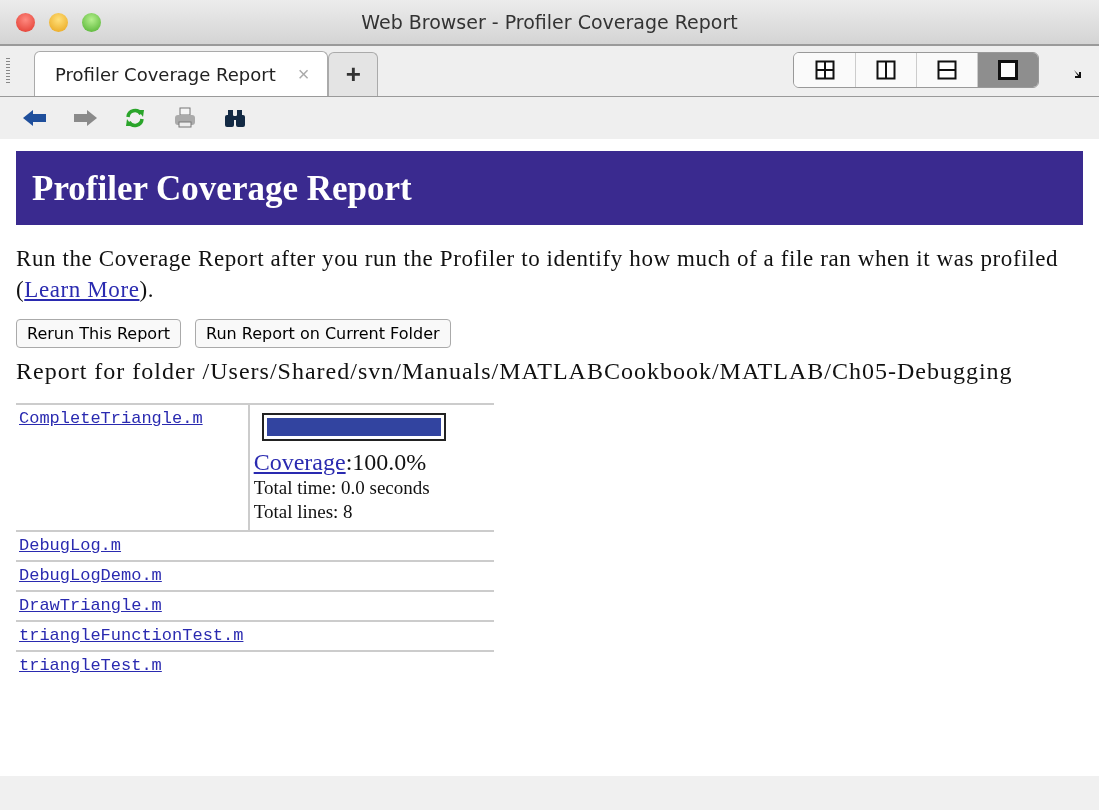  Describe the element at coordinates (82, 289) in the screenshot. I see `learn-more-link: Learn More` at that location.